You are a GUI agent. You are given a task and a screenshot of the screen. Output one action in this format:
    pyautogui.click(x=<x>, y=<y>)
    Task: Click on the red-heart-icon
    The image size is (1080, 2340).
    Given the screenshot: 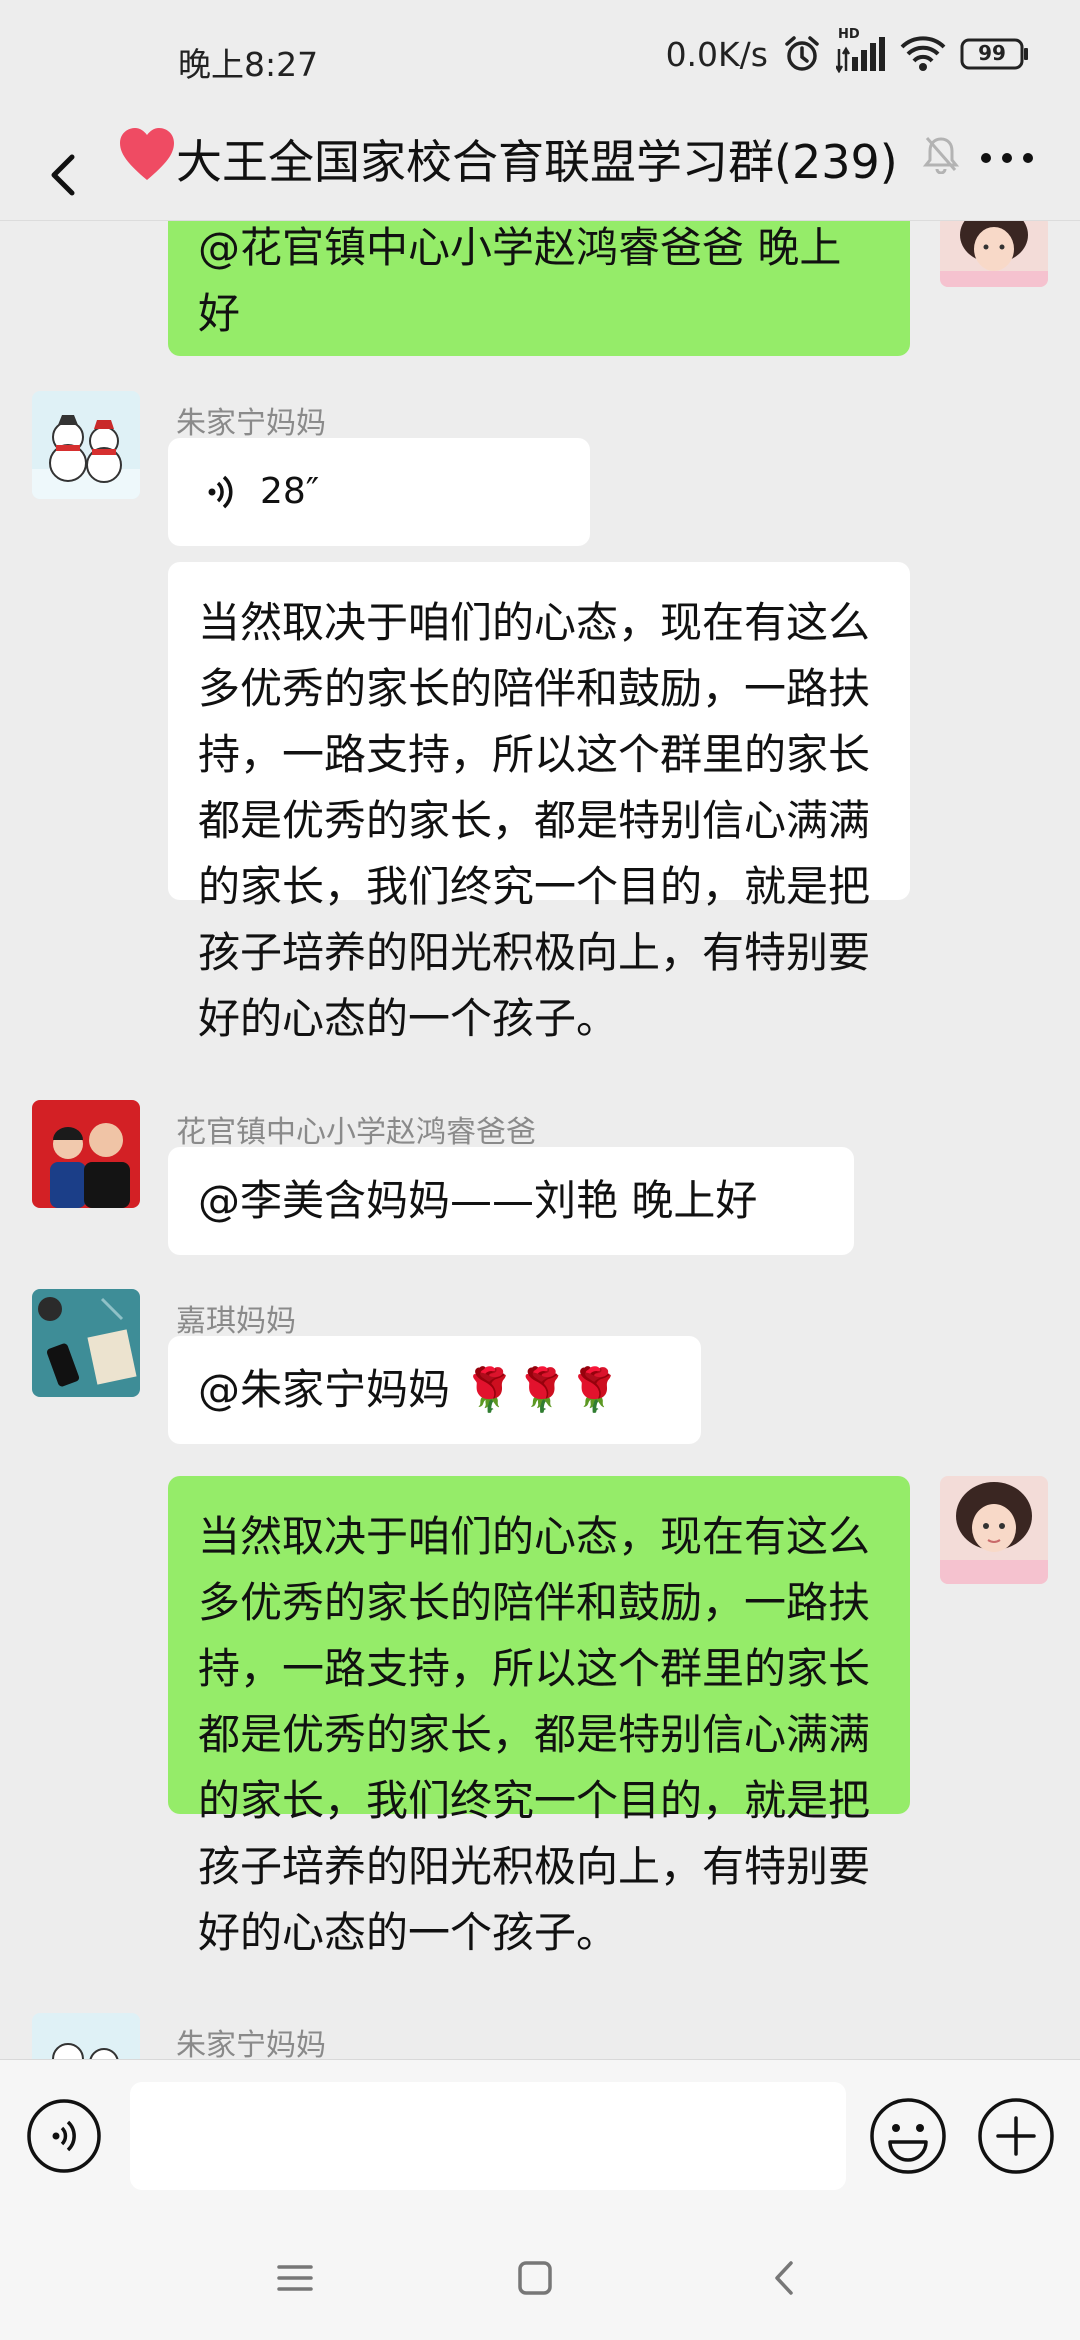 What is the action you would take?
    pyautogui.click(x=147, y=156)
    